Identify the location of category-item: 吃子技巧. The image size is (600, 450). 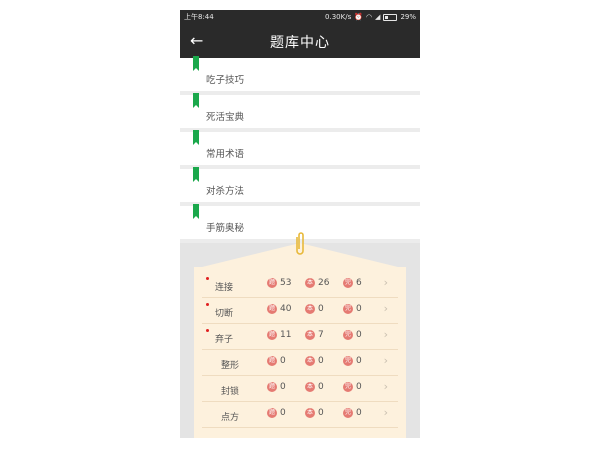
(300, 73).